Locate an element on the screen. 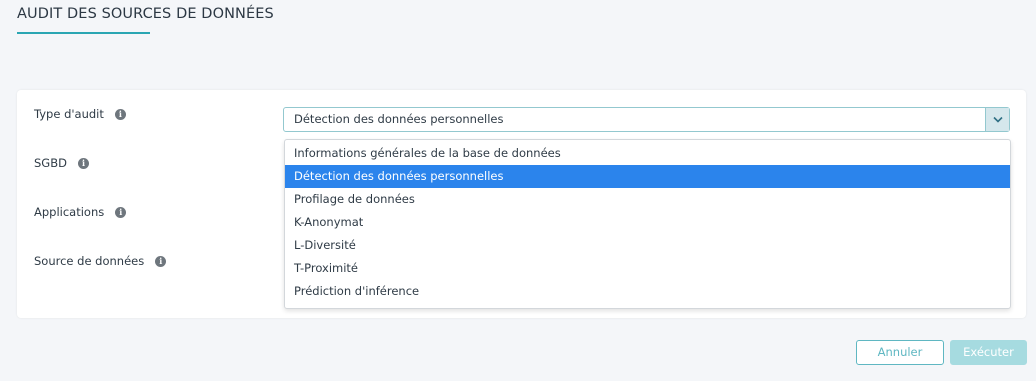  run-button: Exécuter is located at coordinates (988, 352).